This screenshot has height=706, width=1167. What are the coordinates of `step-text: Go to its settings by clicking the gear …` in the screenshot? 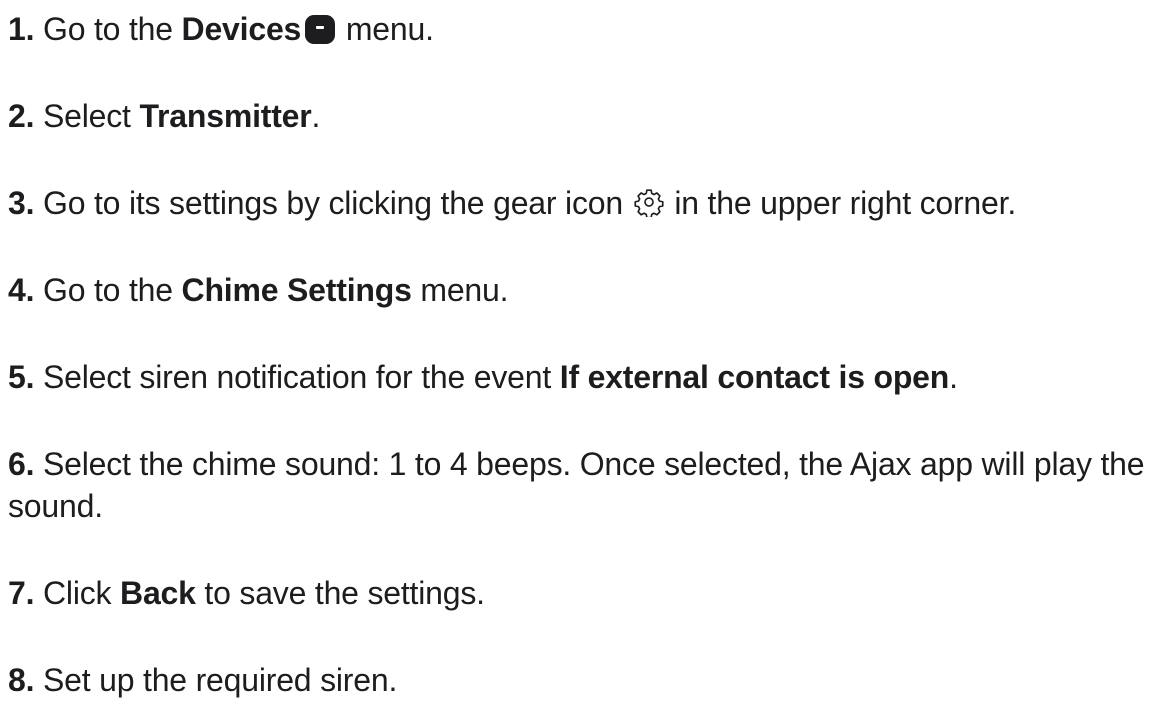 It's located at (333, 203).